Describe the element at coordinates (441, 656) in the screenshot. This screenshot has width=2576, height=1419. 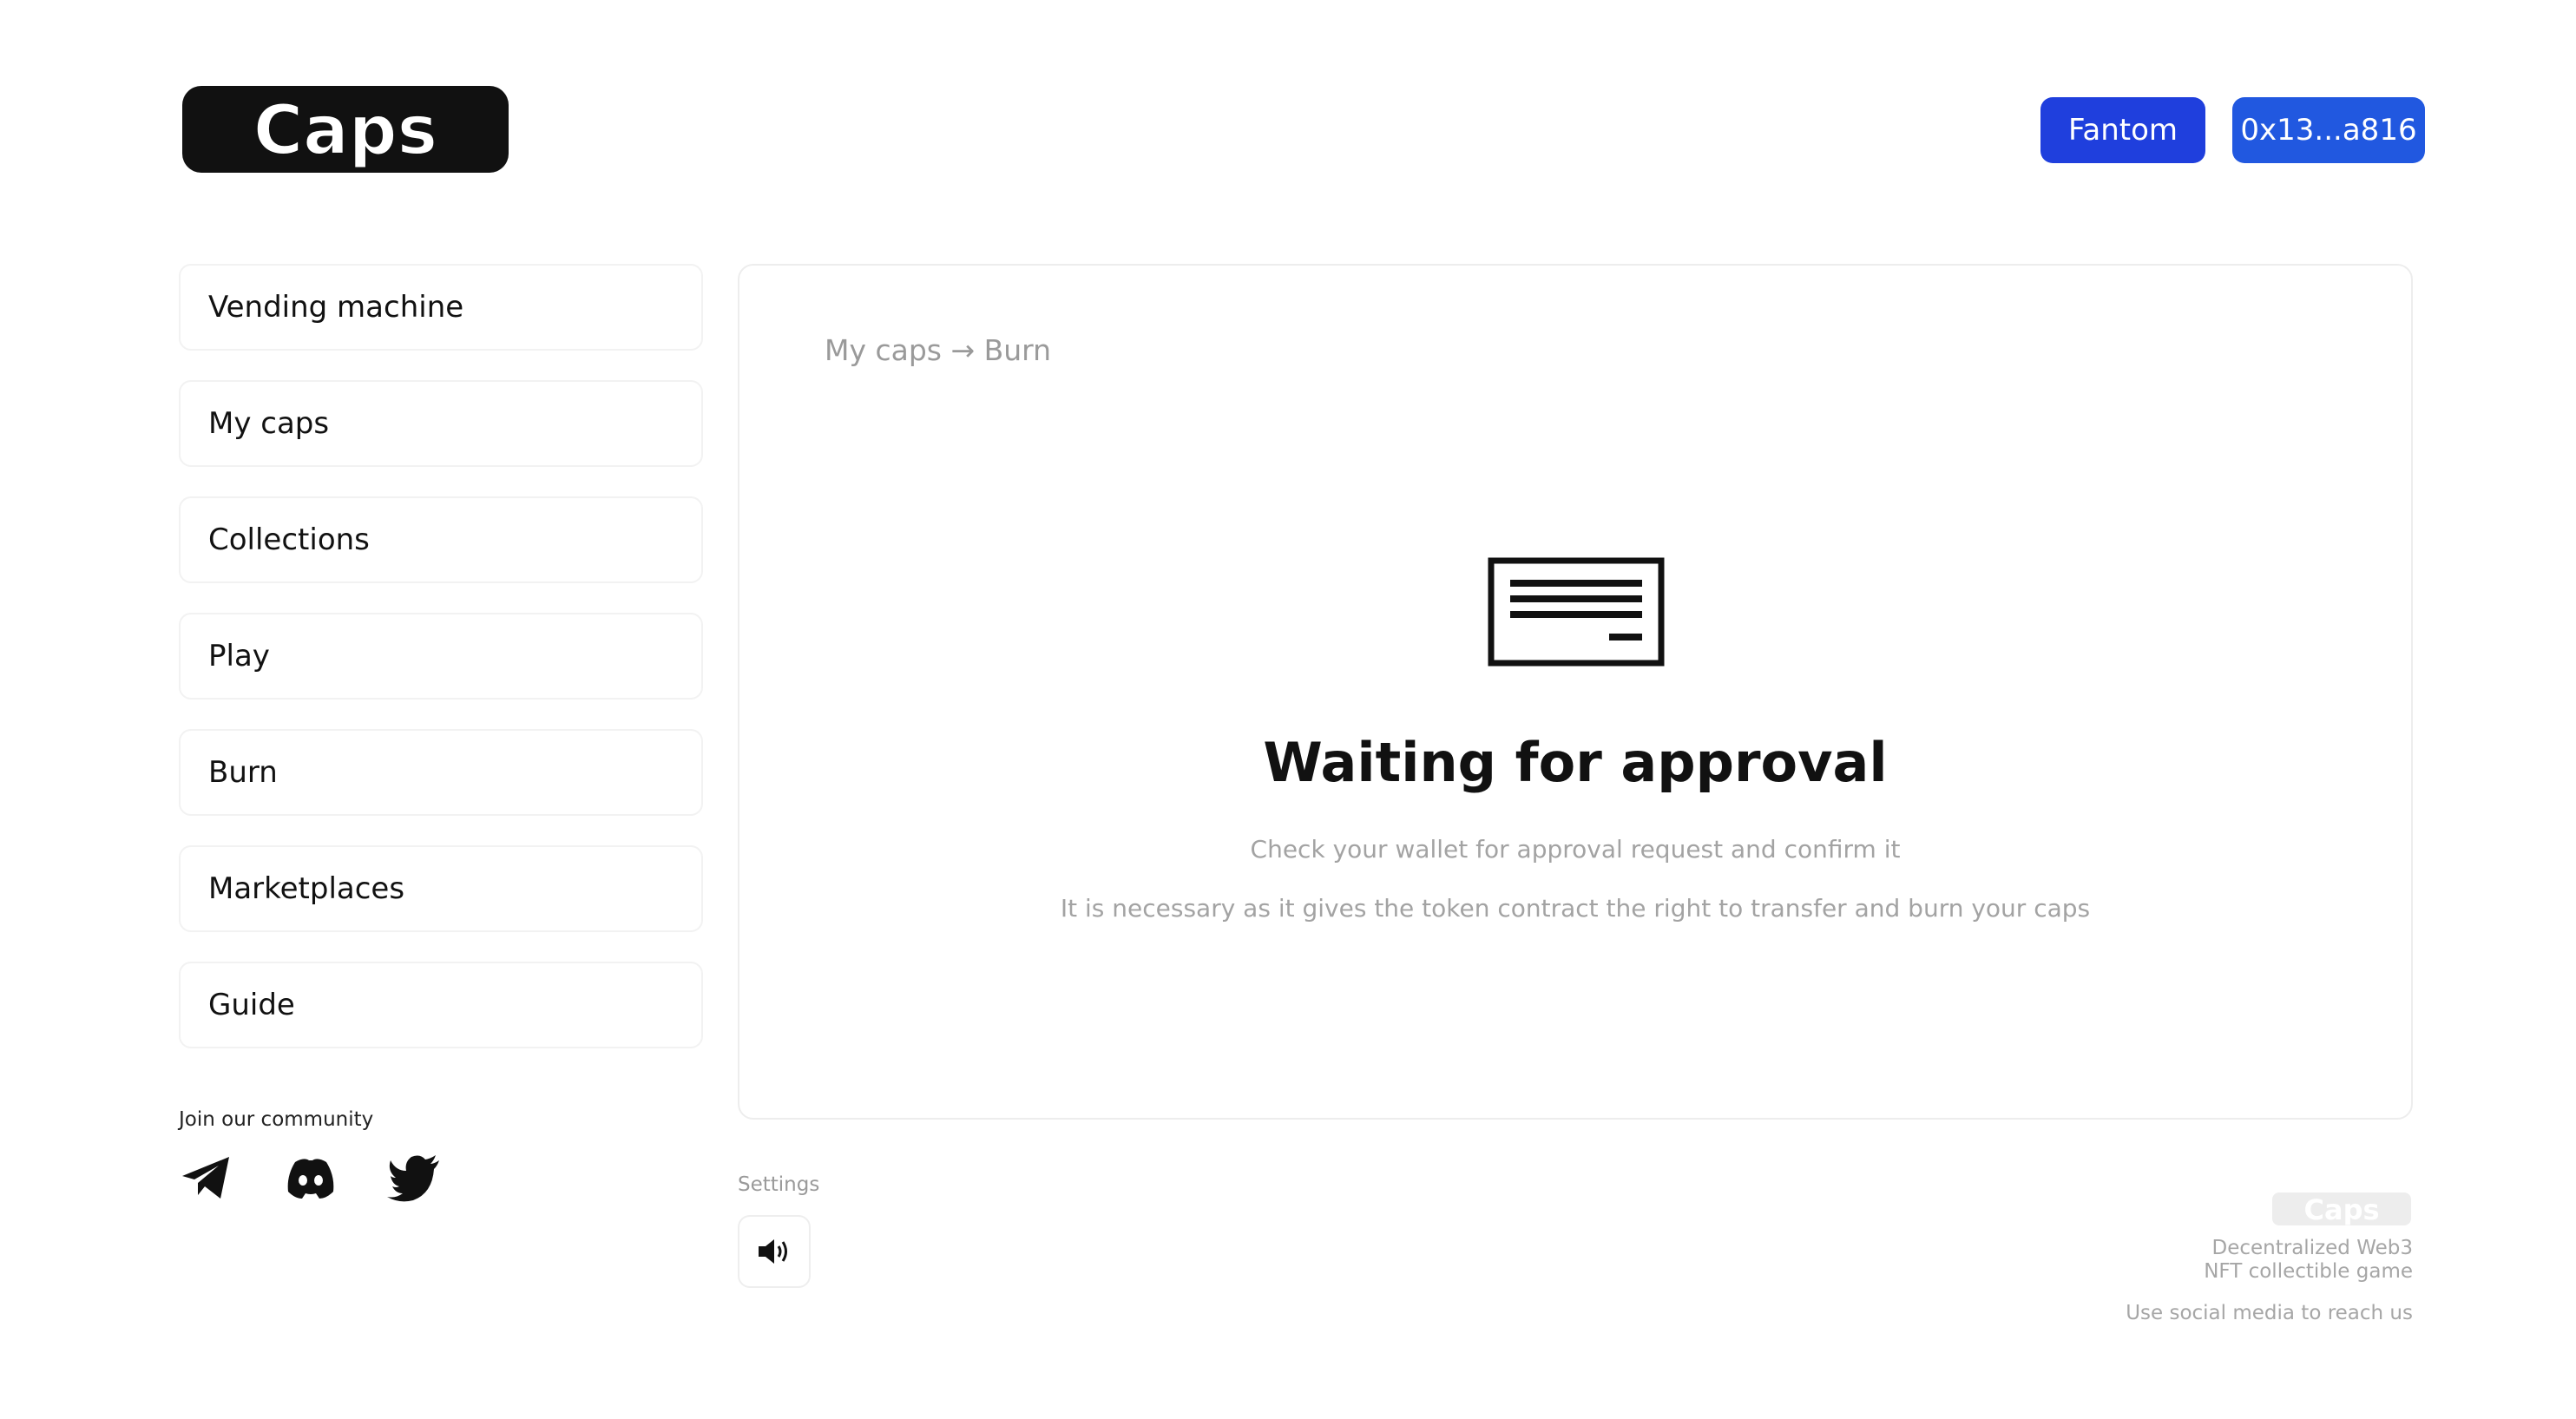
I see `nav-play: Play` at that location.